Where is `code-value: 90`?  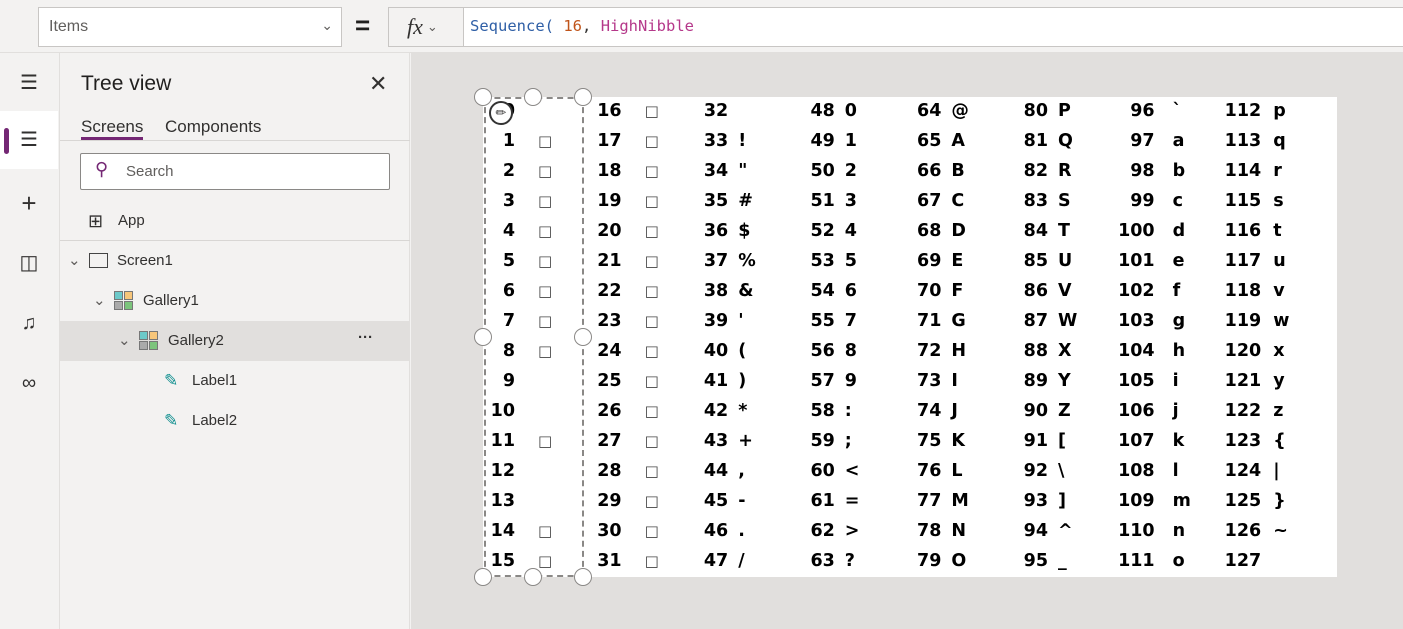 code-value: 90 is located at coordinates (1035, 411).